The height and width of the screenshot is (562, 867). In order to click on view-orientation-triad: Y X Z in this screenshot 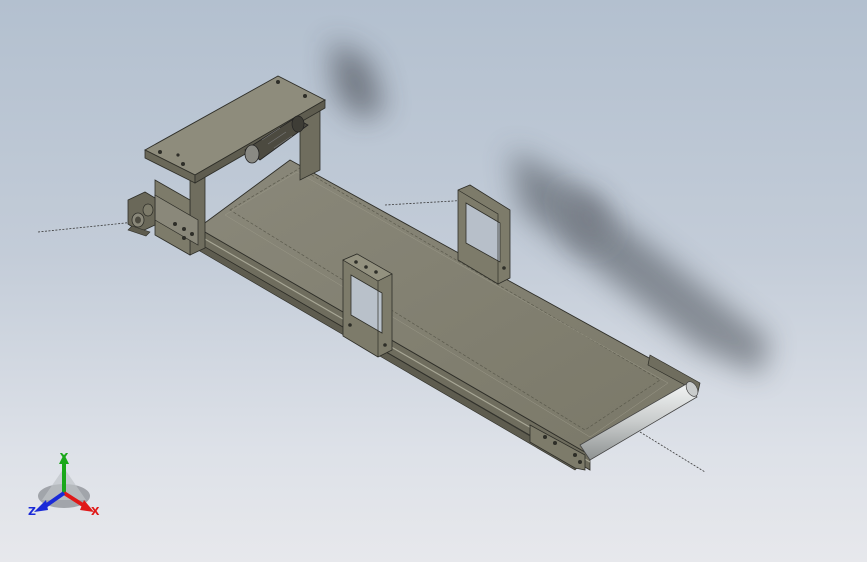, I will do `click(64, 484)`.